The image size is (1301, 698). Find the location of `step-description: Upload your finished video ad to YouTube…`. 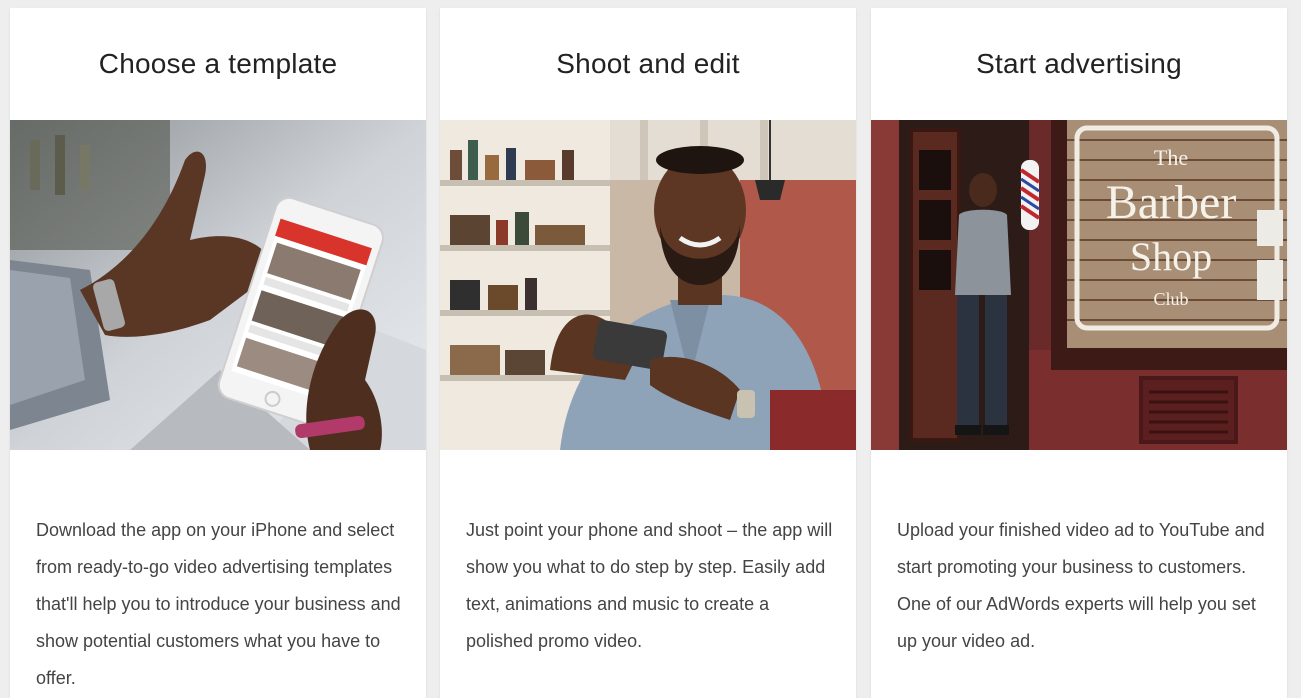

step-description: Upload your finished video ad to YouTube… is located at coordinates (1081, 585).